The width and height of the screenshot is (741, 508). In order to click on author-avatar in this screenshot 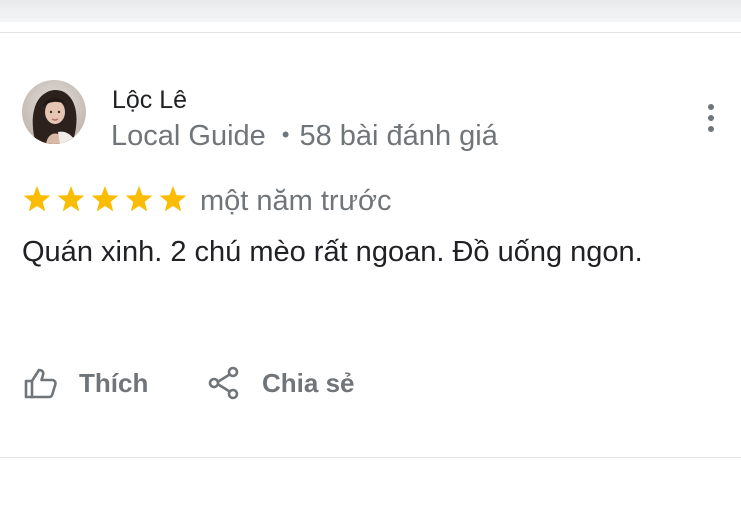, I will do `click(54, 112)`.